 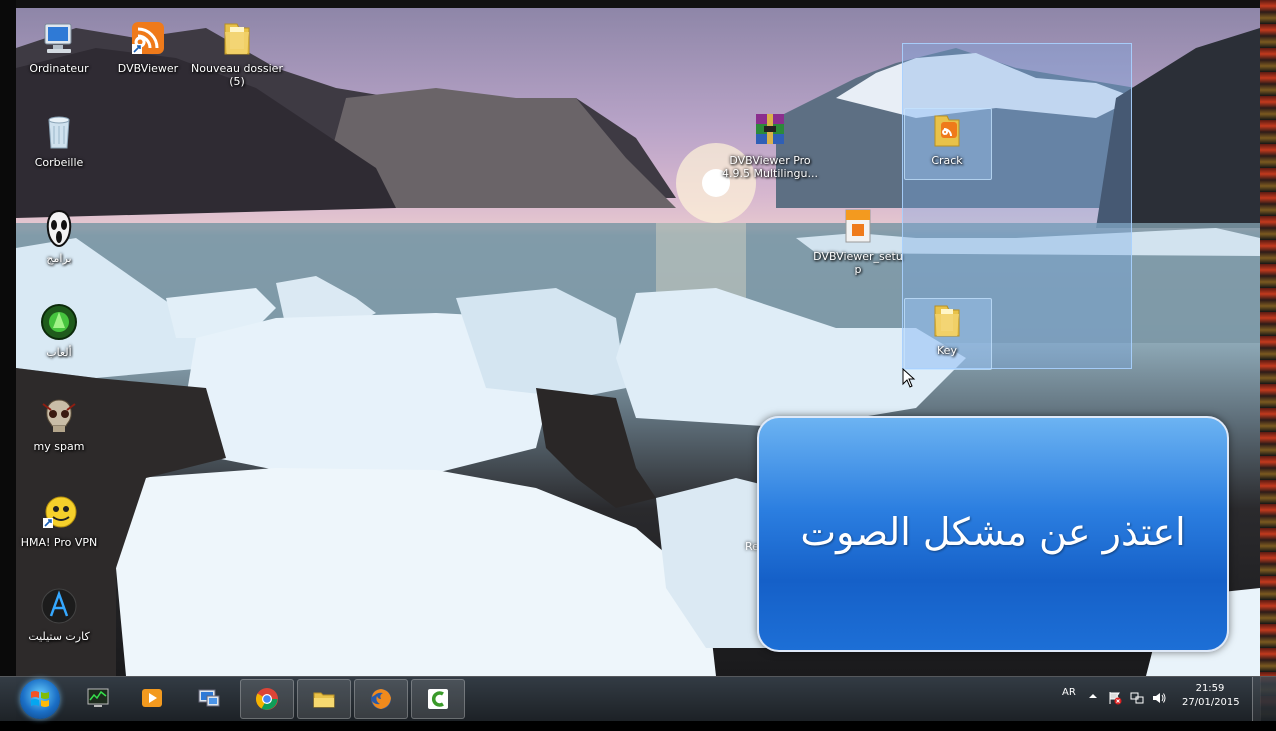 What do you see at coordinates (237, 75) in the screenshot?
I see `desktop-icon-label: Nouveau dossier (5)` at bounding box center [237, 75].